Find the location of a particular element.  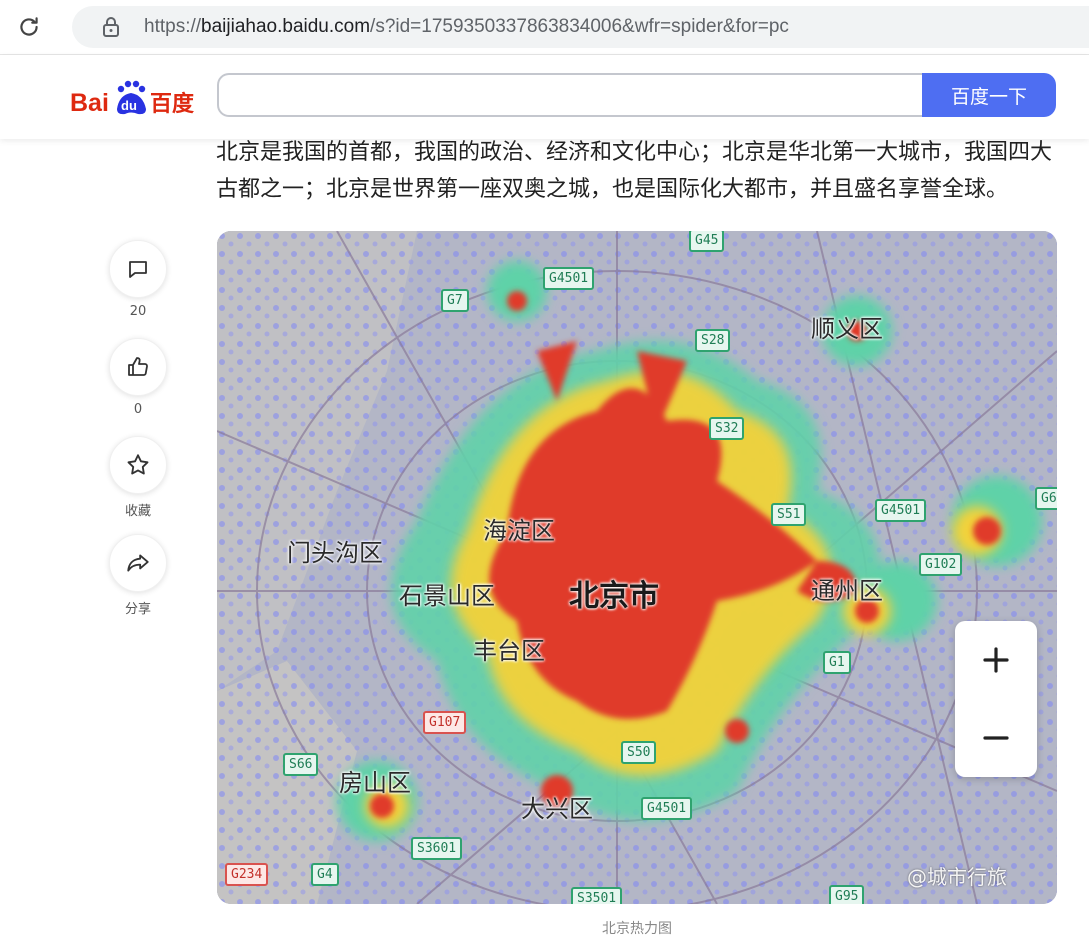

road-shield: G234 is located at coordinates (247, 874).